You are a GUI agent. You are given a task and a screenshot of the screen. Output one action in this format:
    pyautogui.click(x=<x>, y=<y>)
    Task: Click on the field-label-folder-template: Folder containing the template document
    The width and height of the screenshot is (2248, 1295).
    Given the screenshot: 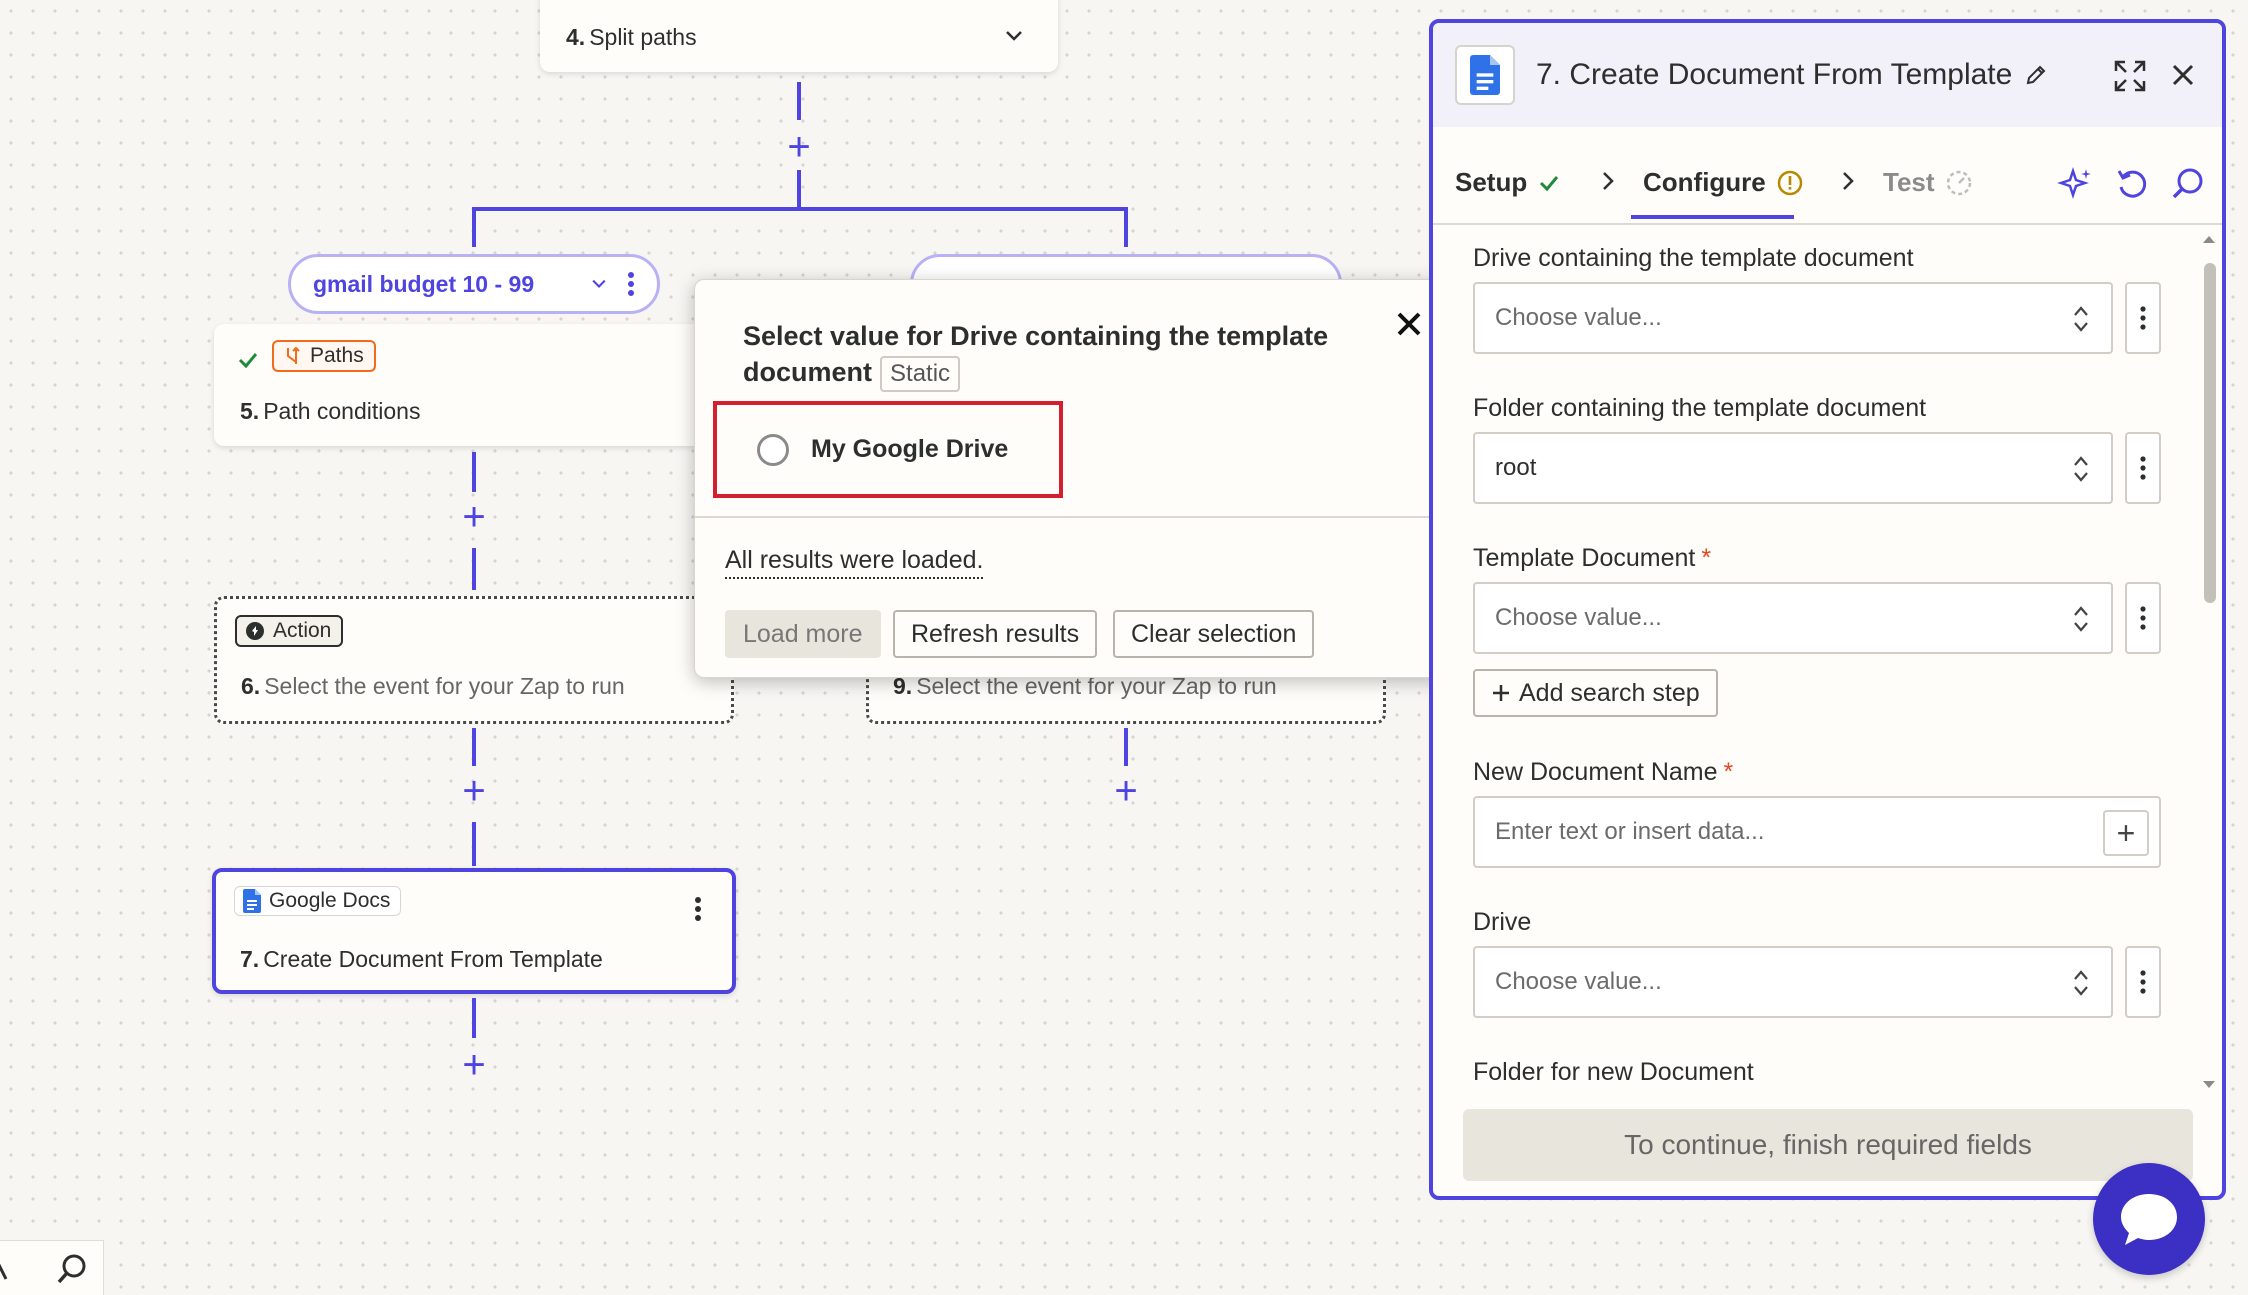 What is the action you would take?
    pyautogui.click(x=1700, y=408)
    